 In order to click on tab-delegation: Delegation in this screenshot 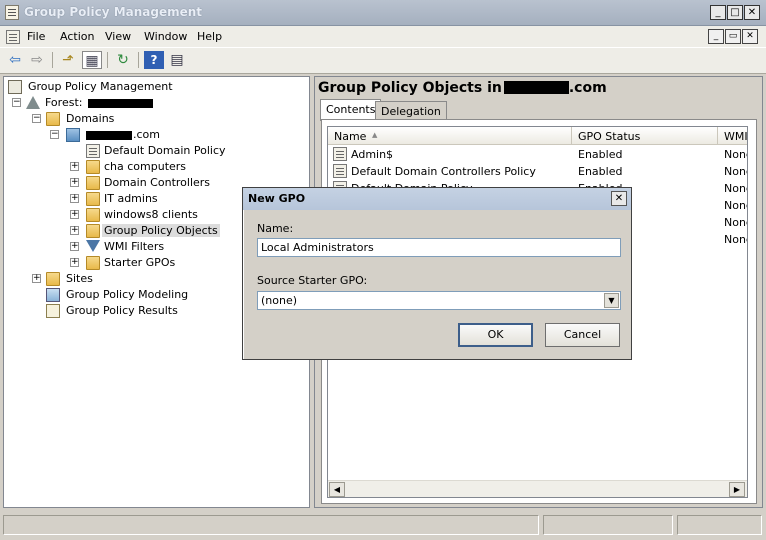, I will do `click(411, 111)`.